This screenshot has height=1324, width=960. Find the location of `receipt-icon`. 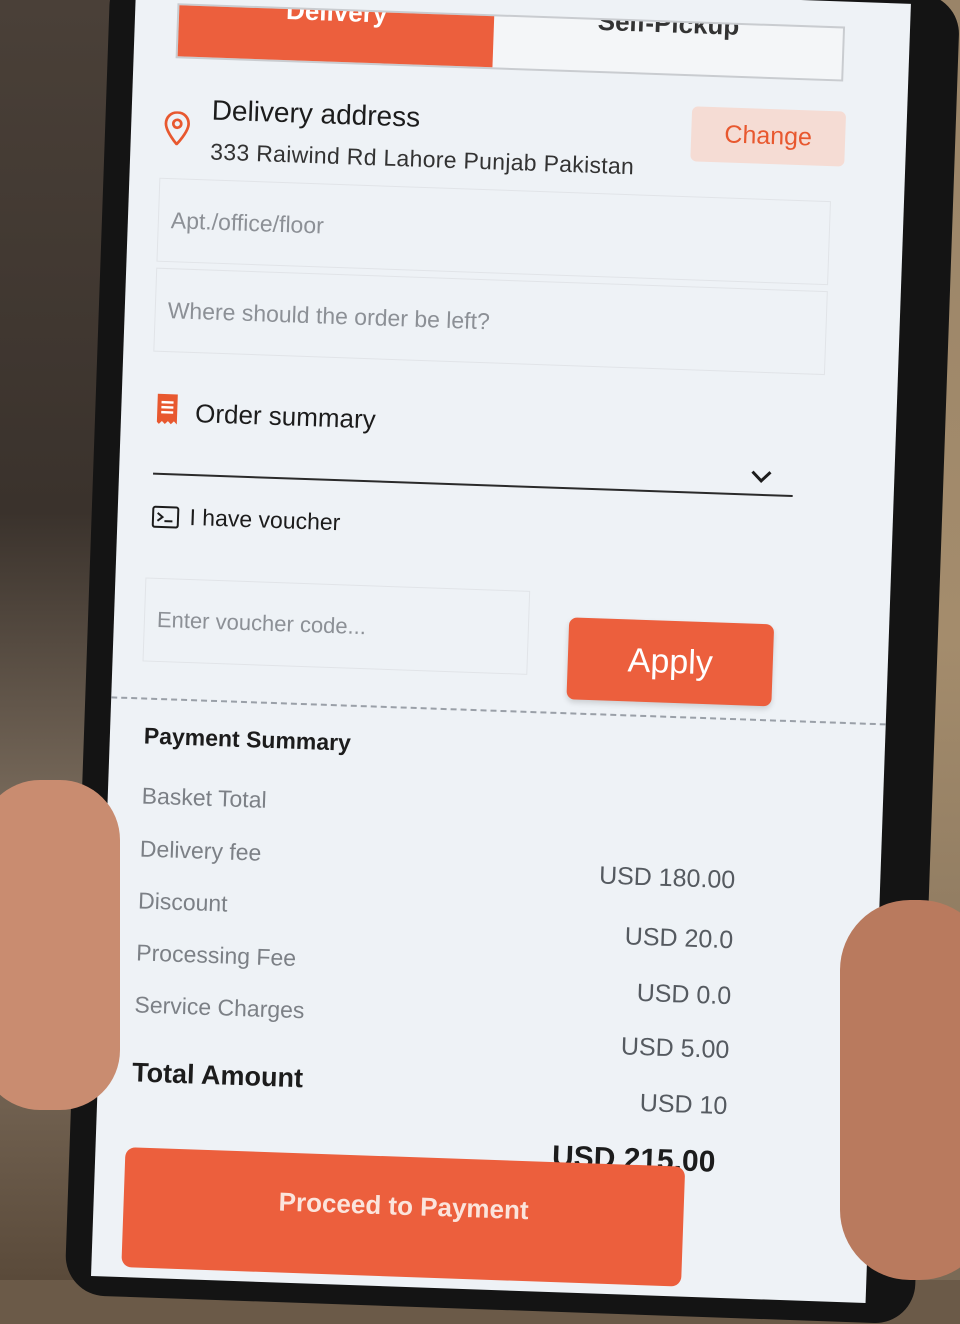

receipt-icon is located at coordinates (167, 409).